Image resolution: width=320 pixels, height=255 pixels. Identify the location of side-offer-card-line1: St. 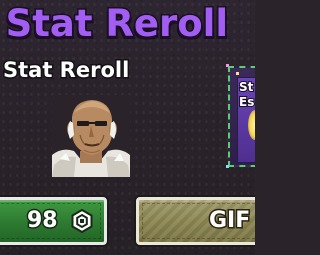
(246, 87).